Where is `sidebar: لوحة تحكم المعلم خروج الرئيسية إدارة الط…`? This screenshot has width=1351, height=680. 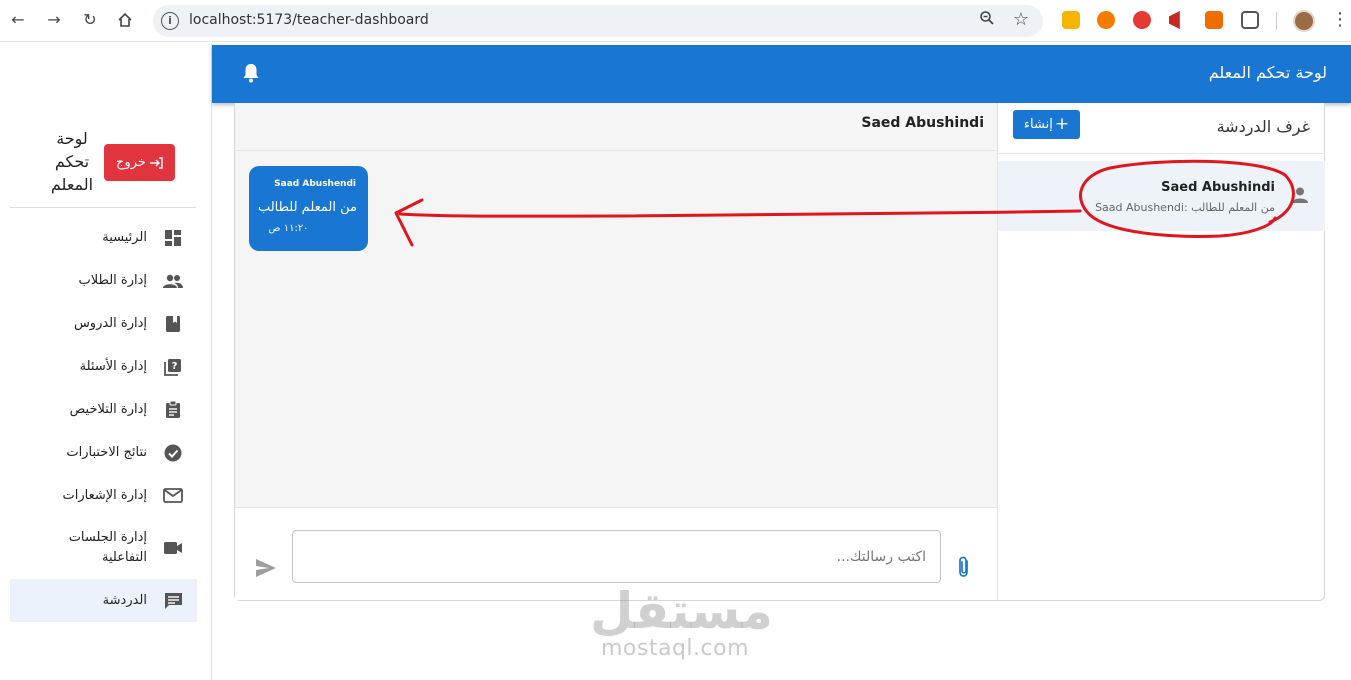 sidebar: لوحة تحكم المعلم خروج الرئيسية إدارة الط… is located at coordinates (106, 361).